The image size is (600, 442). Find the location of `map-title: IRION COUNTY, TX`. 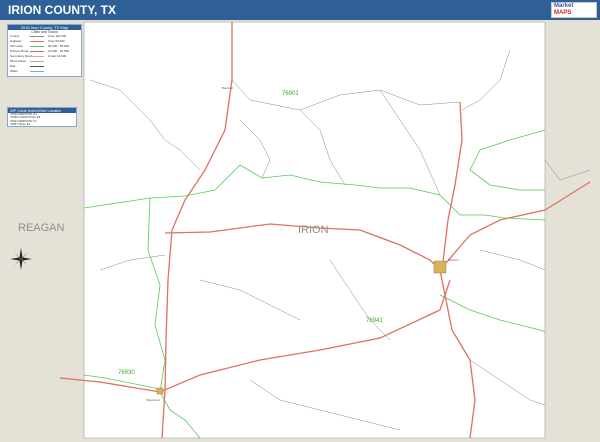

map-title: IRION COUNTY, TX is located at coordinates (62, 10).